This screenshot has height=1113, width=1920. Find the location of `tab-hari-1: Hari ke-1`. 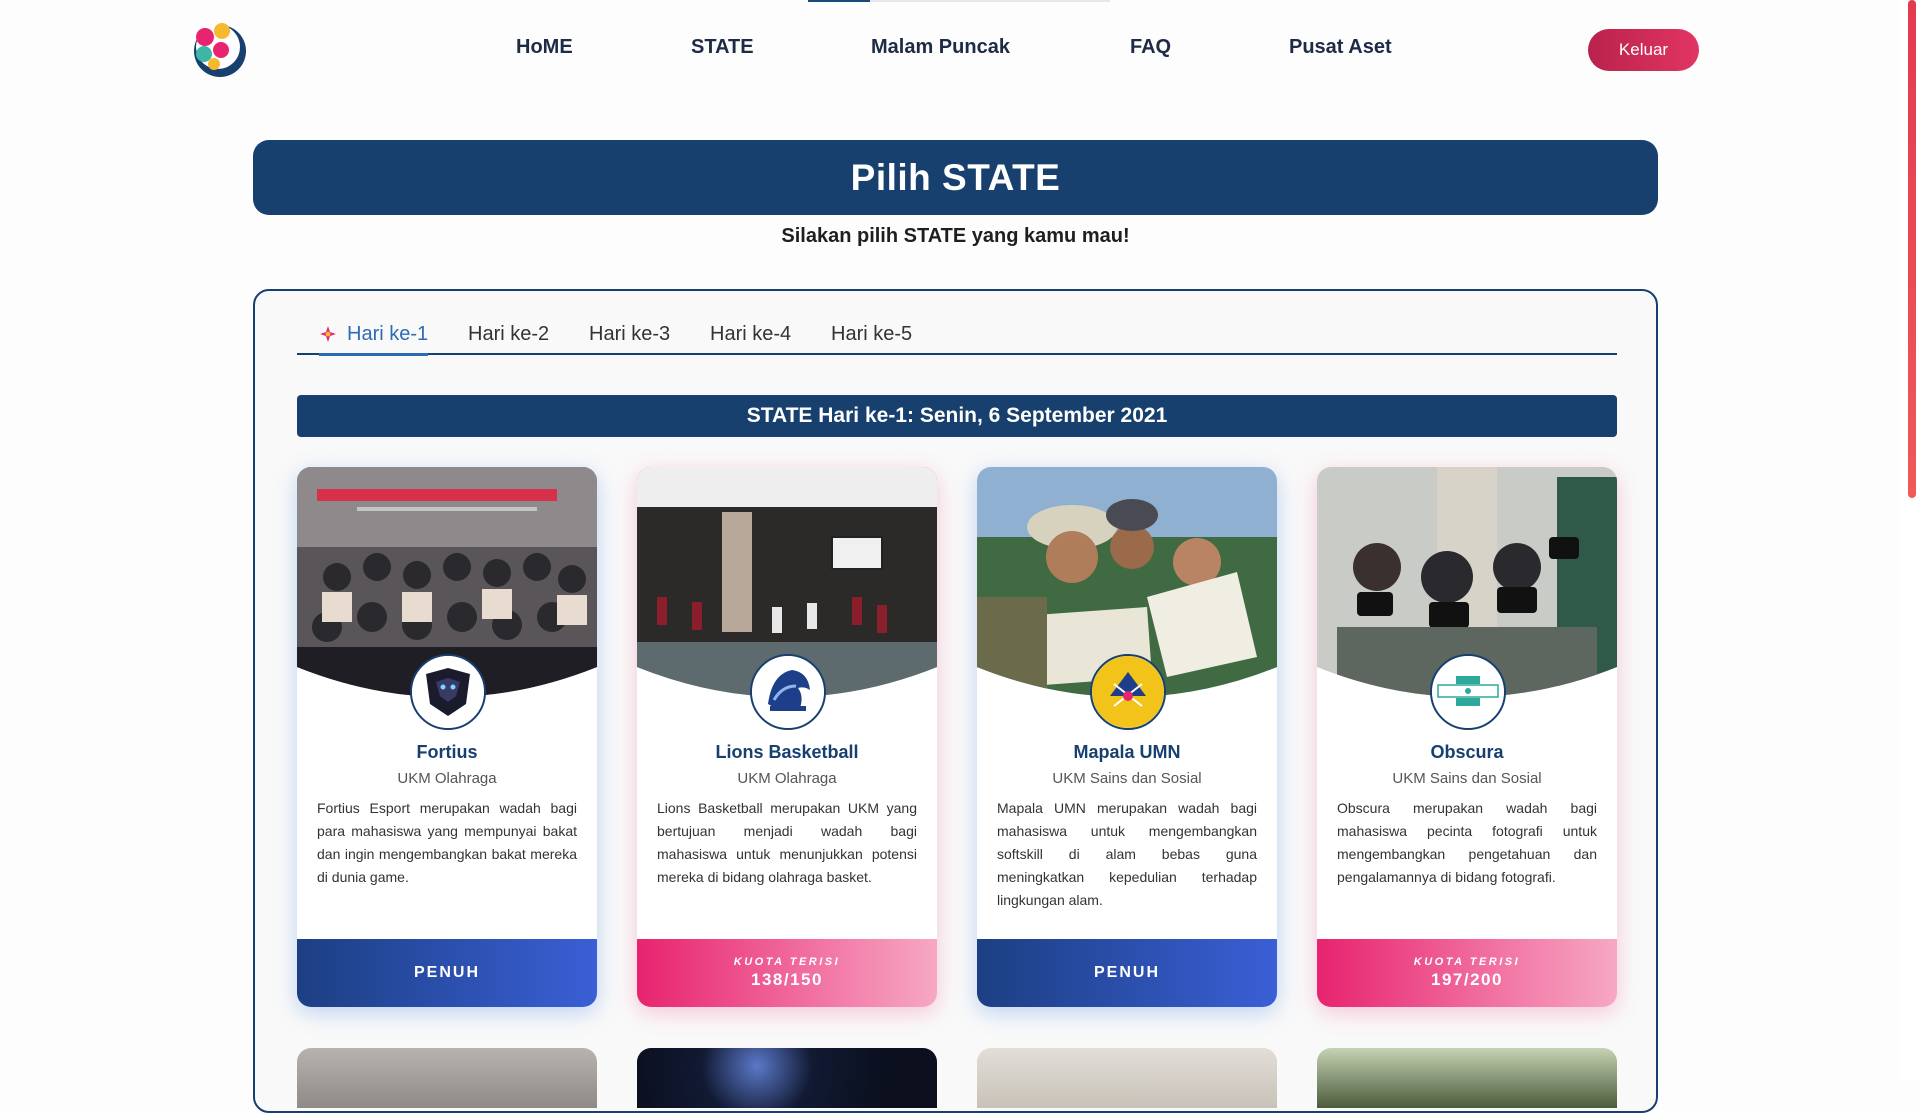

tab-hari-1: Hari ke-1 is located at coordinates (374, 335).